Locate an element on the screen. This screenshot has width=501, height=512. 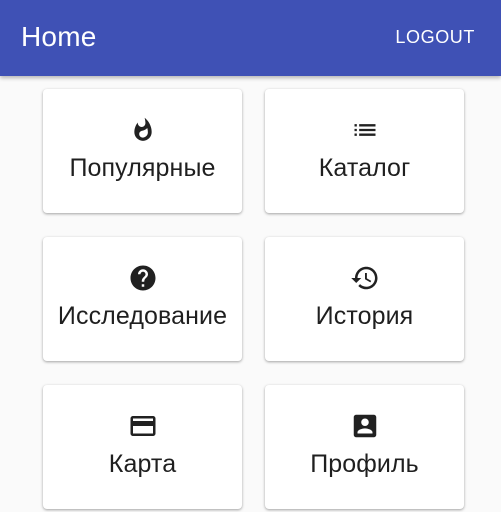
credit-card-icon is located at coordinates (142, 426).